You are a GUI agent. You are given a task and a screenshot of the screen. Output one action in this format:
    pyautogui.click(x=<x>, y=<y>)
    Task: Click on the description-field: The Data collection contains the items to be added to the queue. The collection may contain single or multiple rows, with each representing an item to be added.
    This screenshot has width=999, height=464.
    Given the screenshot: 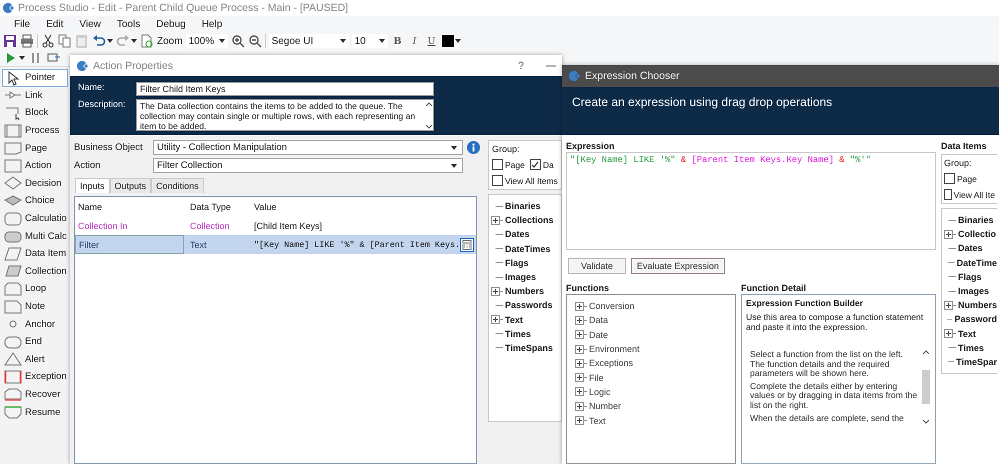 What is the action you would take?
    pyautogui.click(x=285, y=115)
    